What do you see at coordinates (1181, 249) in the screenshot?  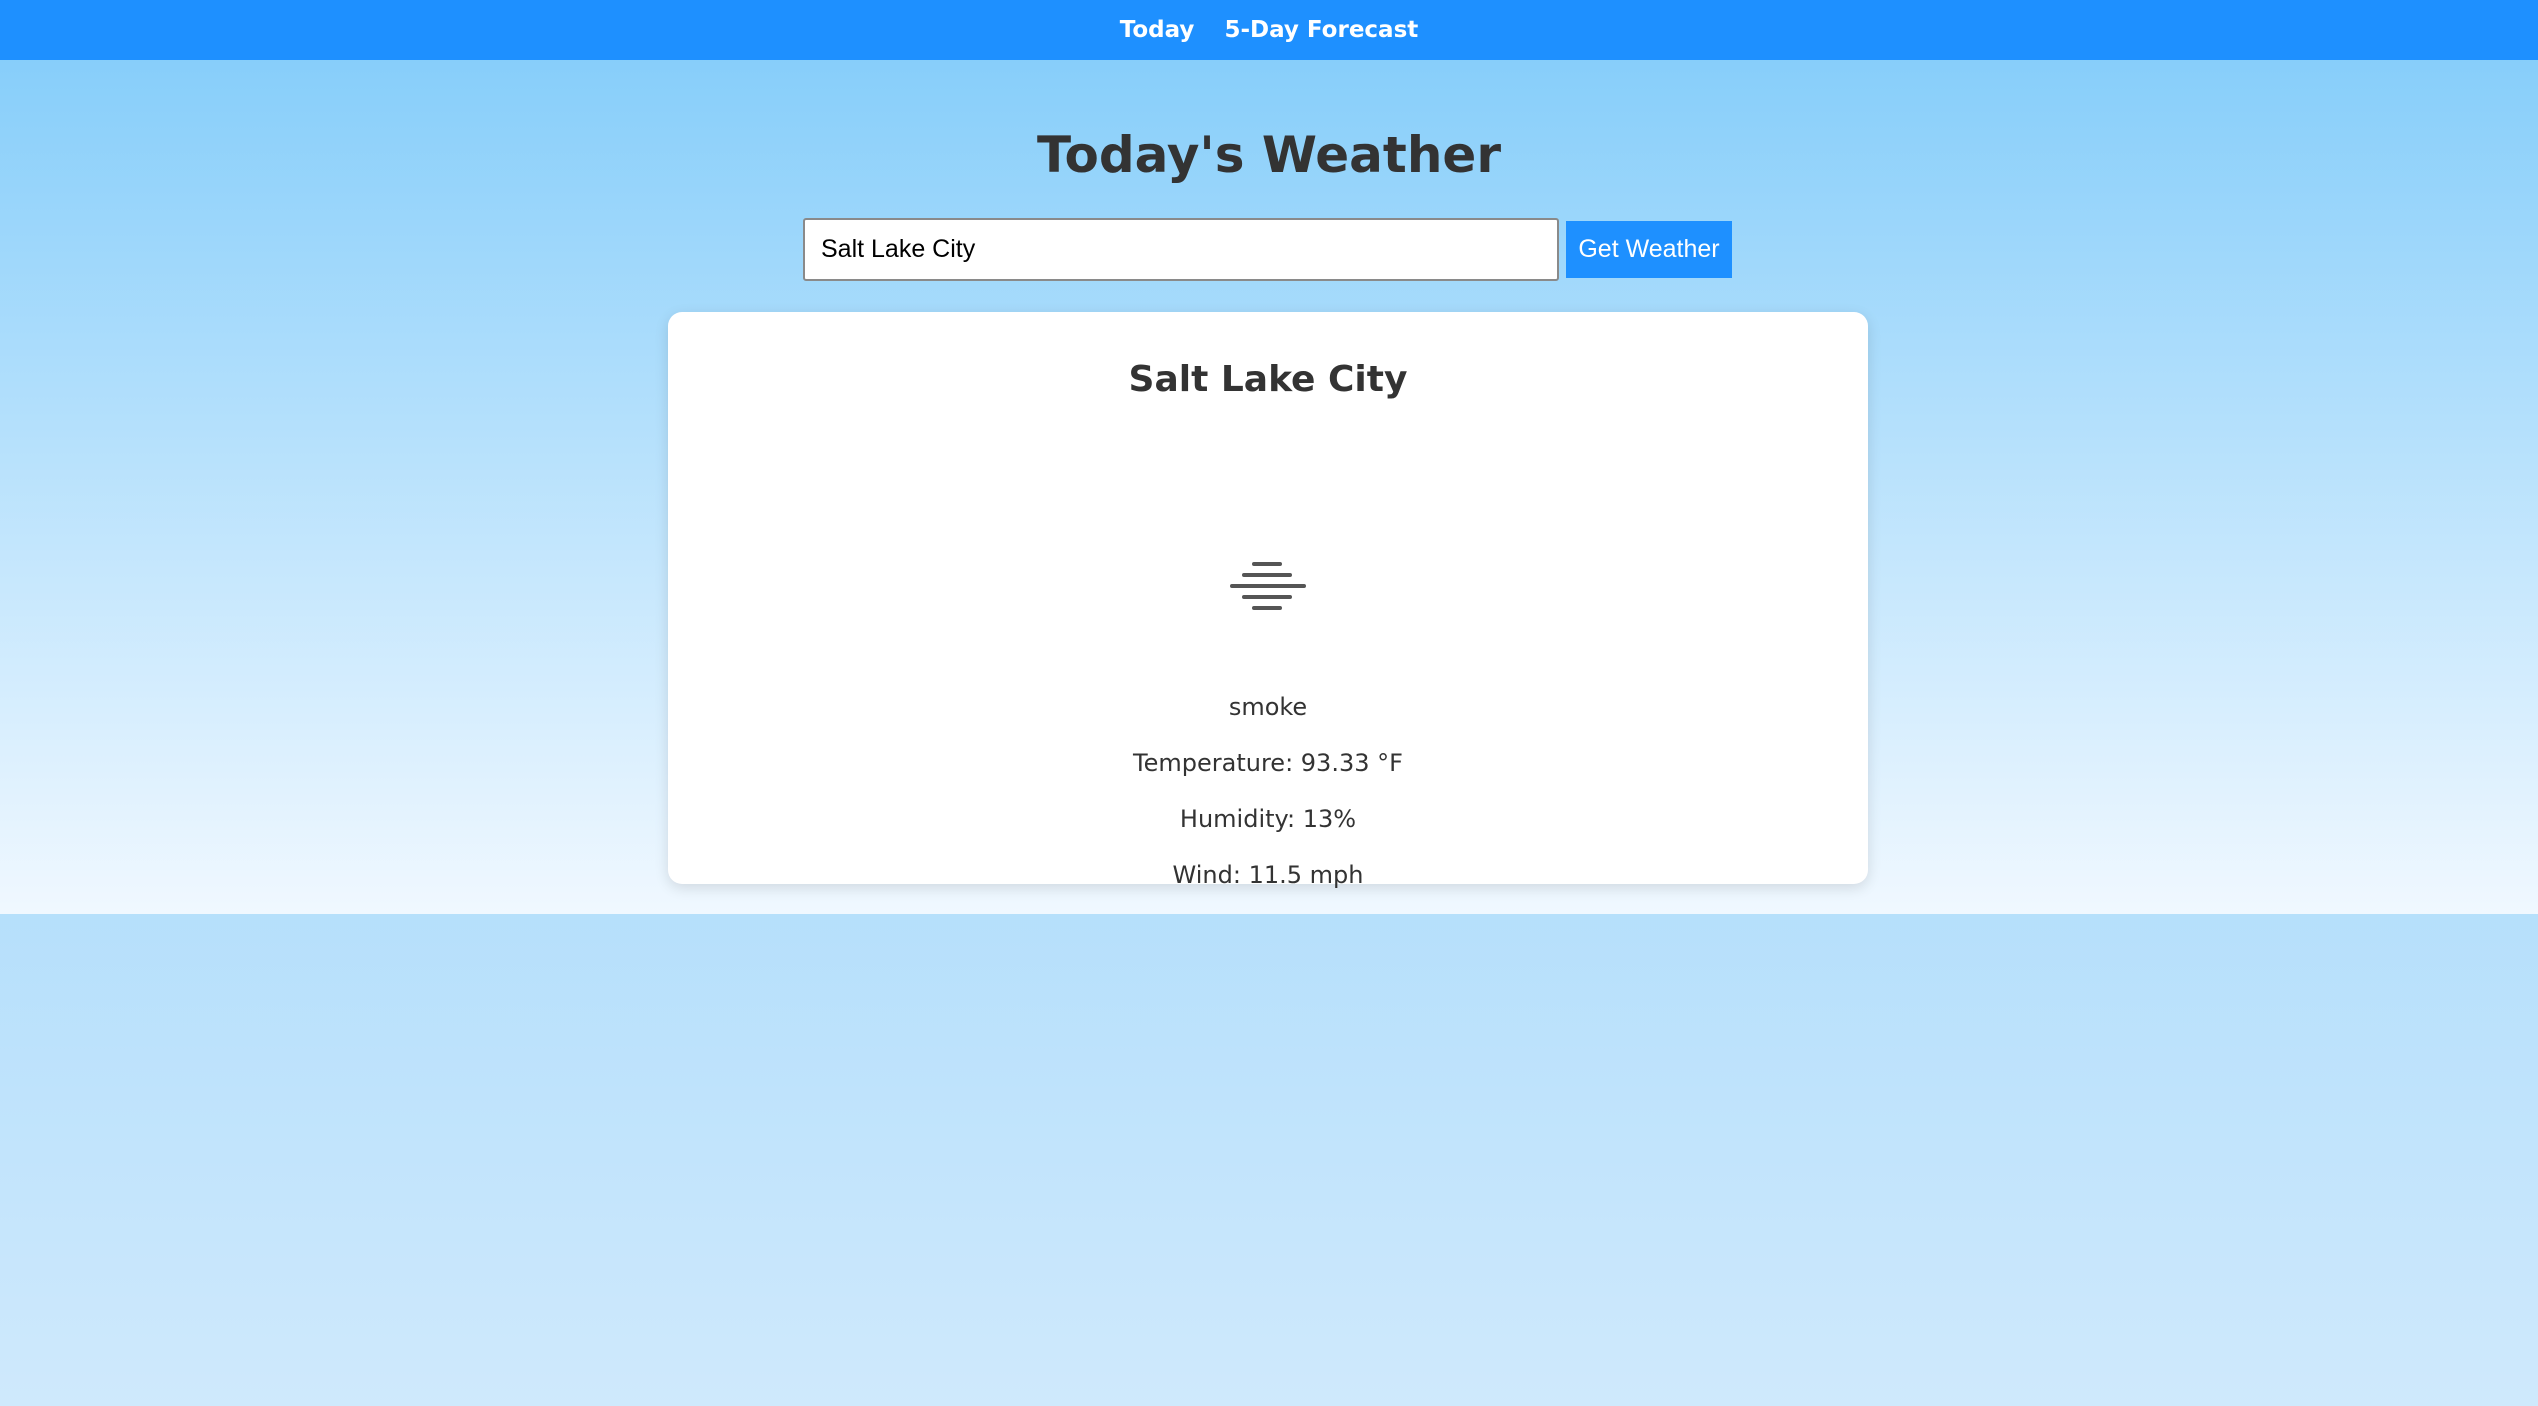 I see `city-search-input` at bounding box center [1181, 249].